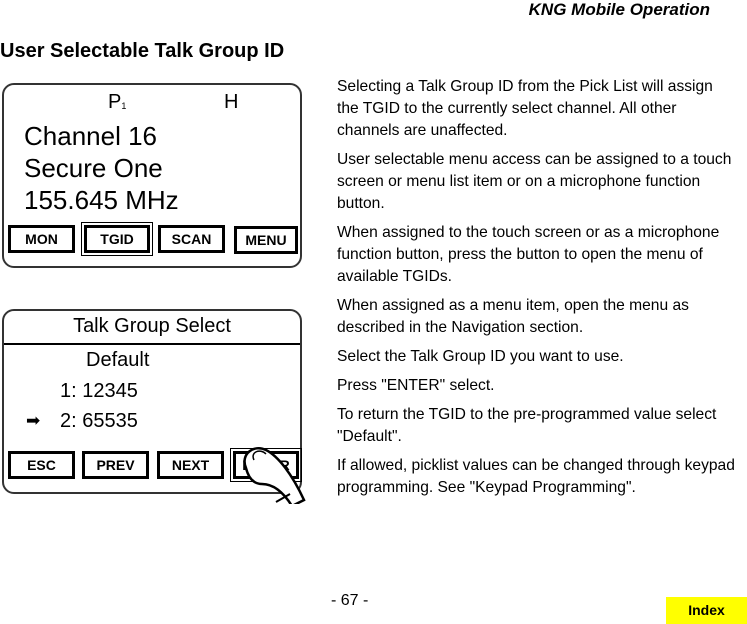 The image size is (747, 624). I want to click on paragraph: Press "ENTER" select., so click(416, 385).